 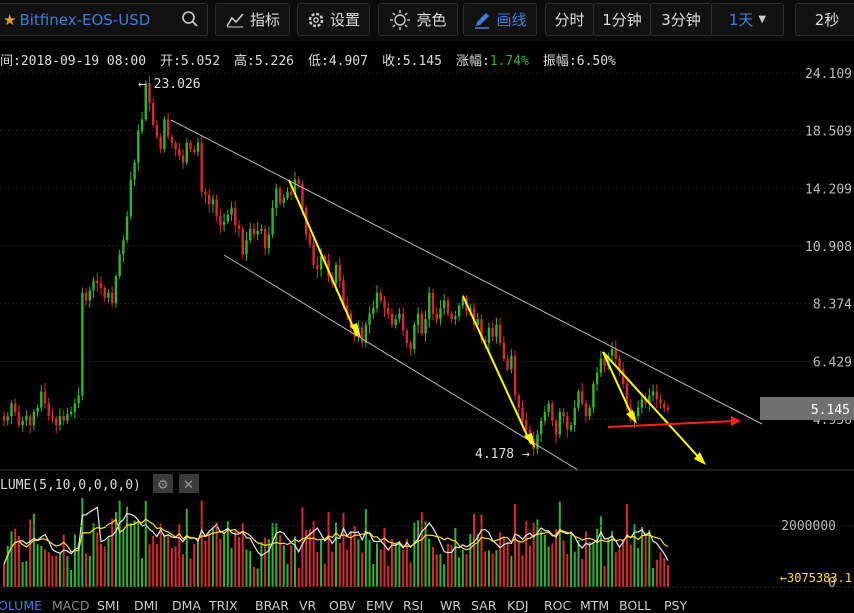 I want to click on indicator-tab-obv: OBV, so click(x=342, y=605).